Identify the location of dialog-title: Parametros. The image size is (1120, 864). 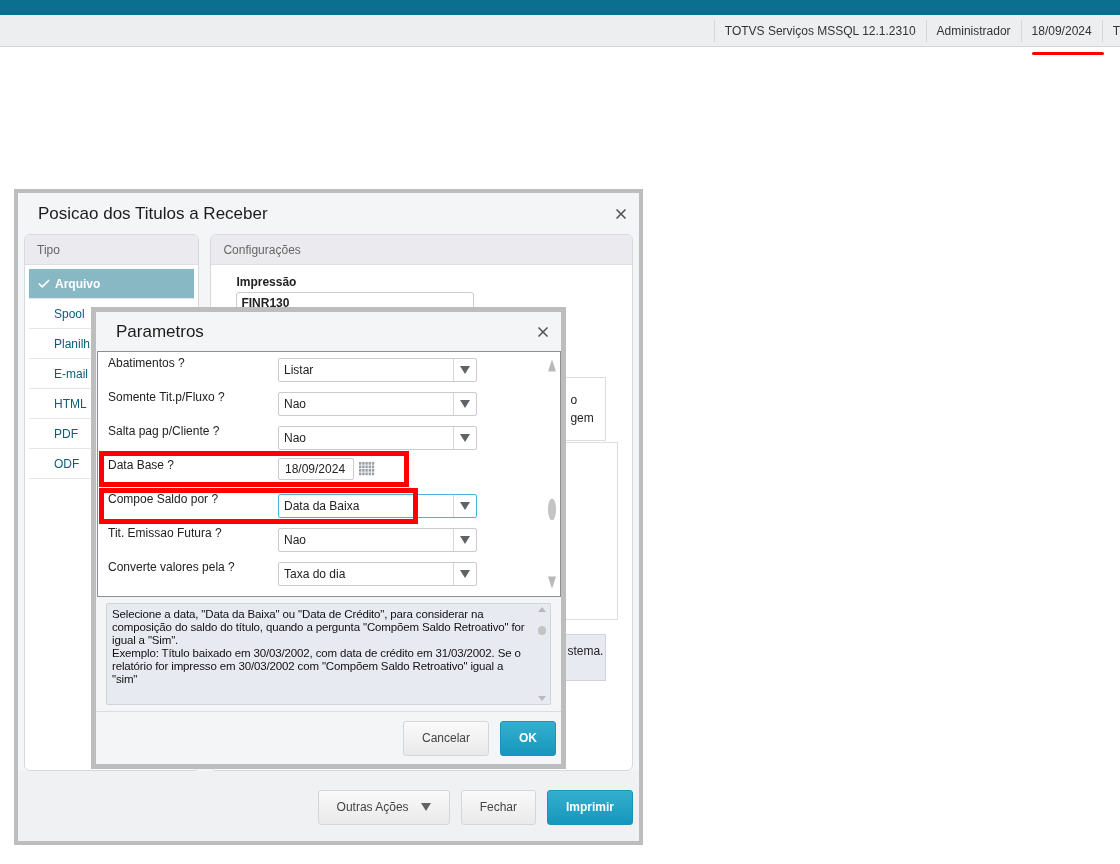
(160, 331).